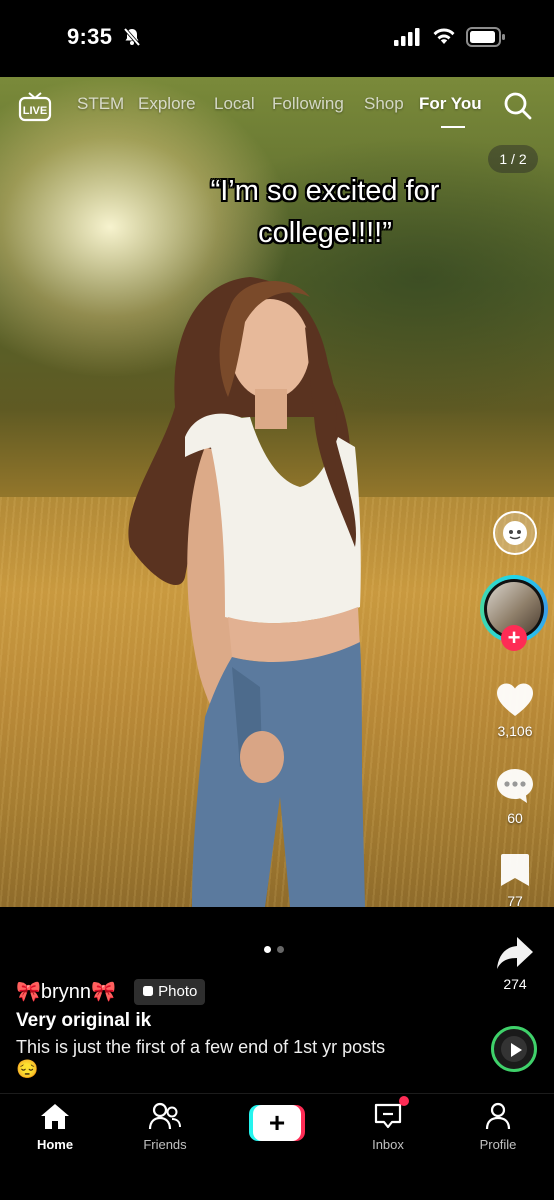 Image resolution: width=554 pixels, height=1200 pixels. I want to click on music-disc, so click(514, 1049).